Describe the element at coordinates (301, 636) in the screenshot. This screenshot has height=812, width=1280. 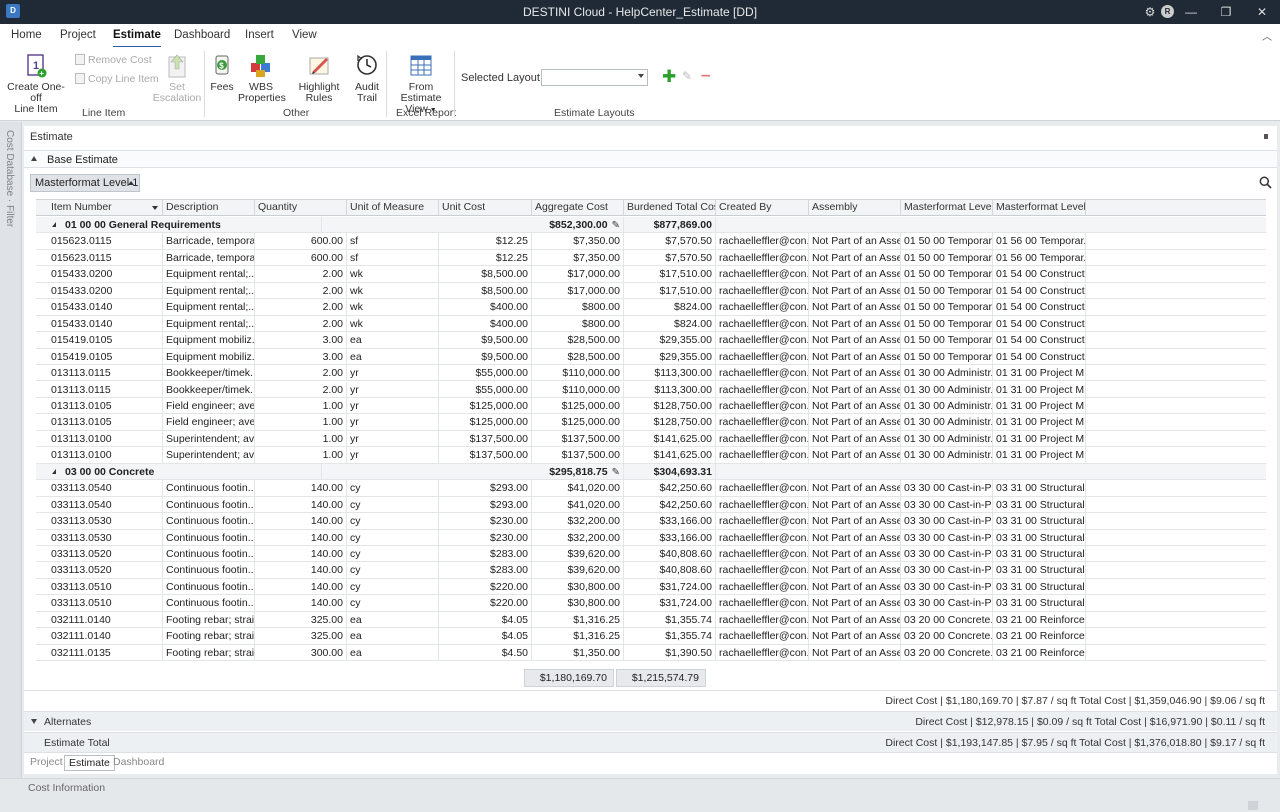
I see `cell-quantity: 325.00` at that location.